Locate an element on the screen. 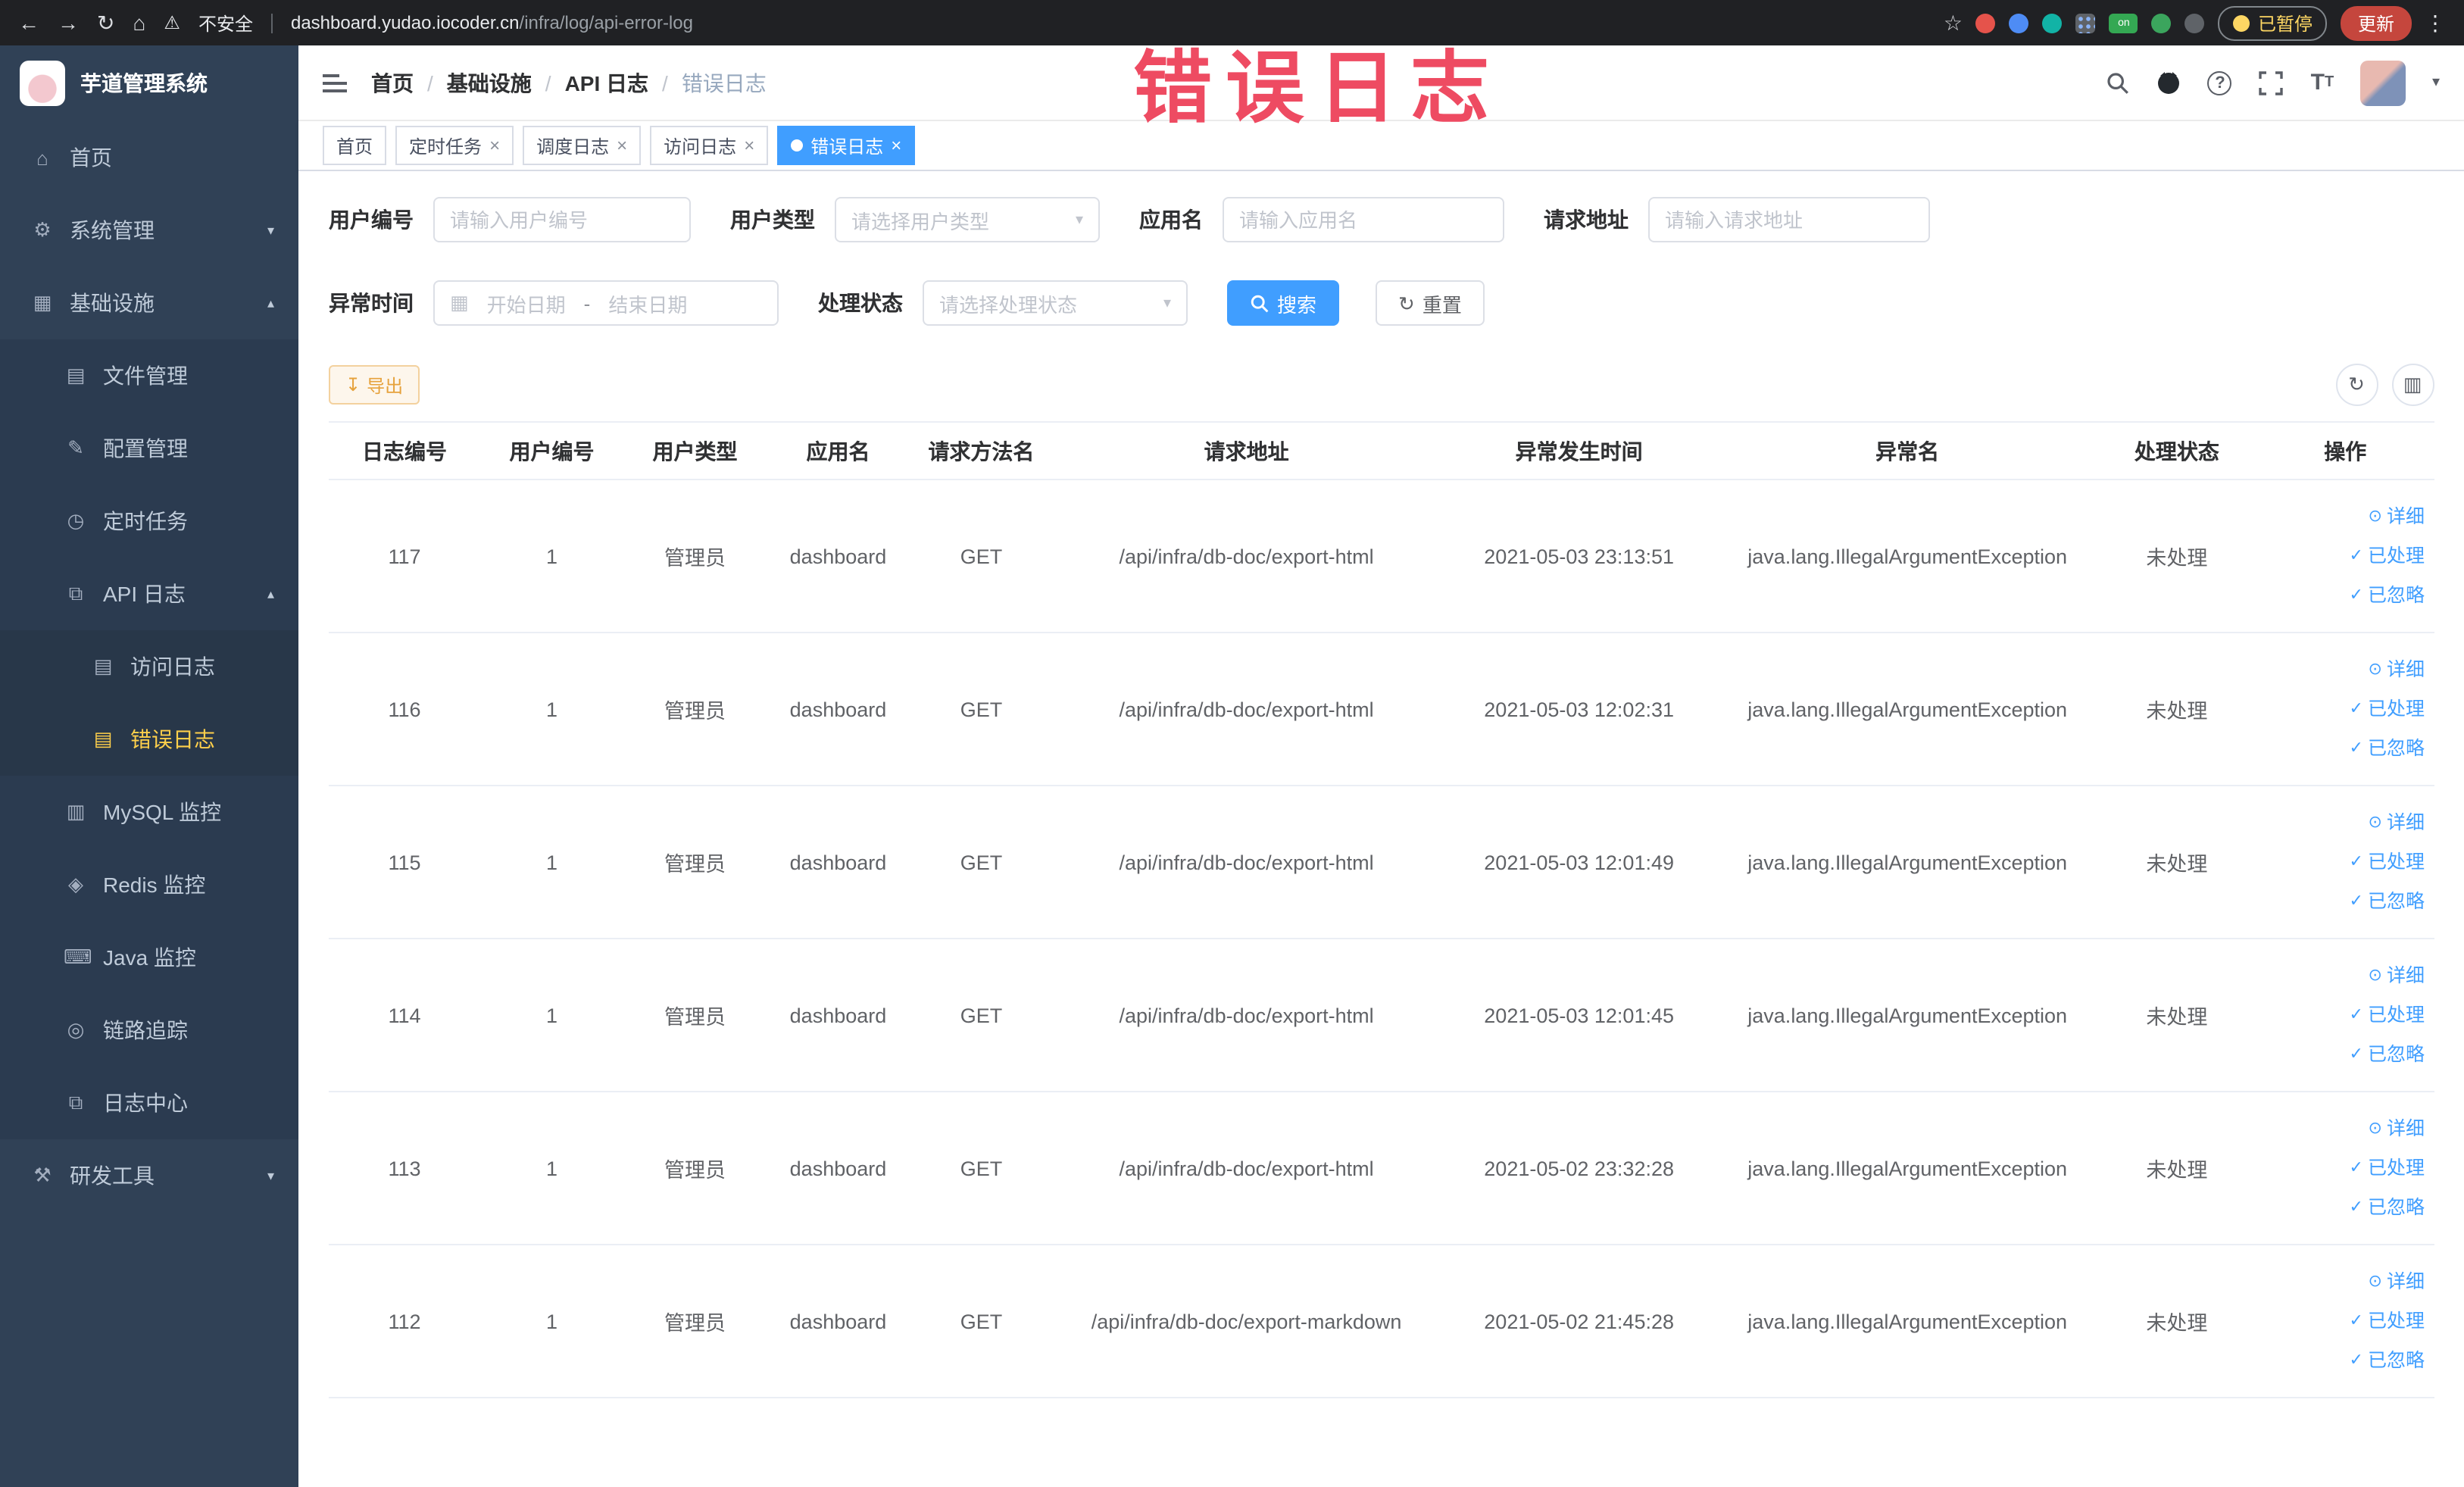 The image size is (2464, 1487). tab-error-log: 错误日志 × is located at coordinates (846, 145).